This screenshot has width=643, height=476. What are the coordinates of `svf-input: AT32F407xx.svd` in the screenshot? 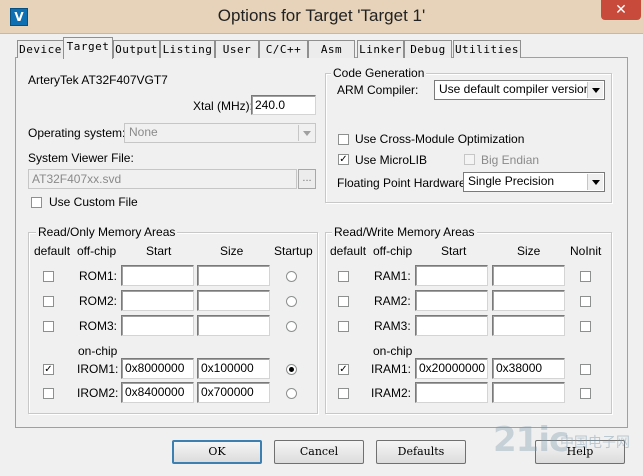 It's located at (162, 179).